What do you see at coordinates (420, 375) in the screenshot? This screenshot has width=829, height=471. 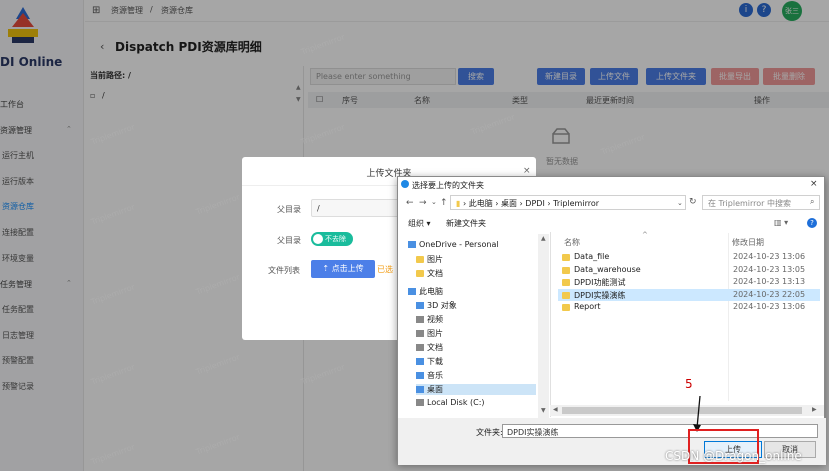 I see `music-icon` at bounding box center [420, 375].